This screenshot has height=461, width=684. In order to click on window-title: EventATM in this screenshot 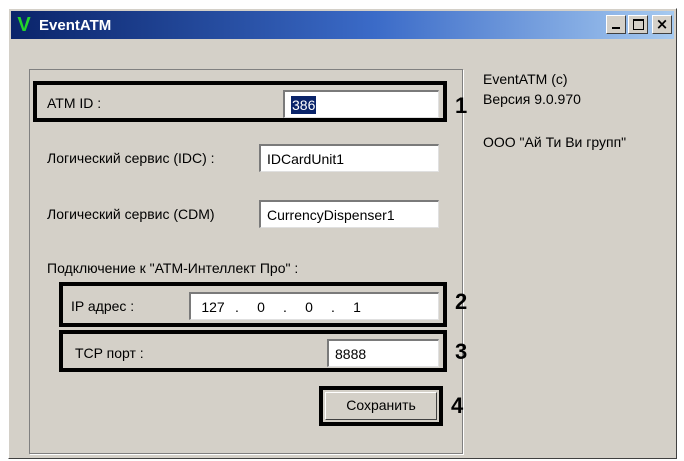, I will do `click(75, 25)`.